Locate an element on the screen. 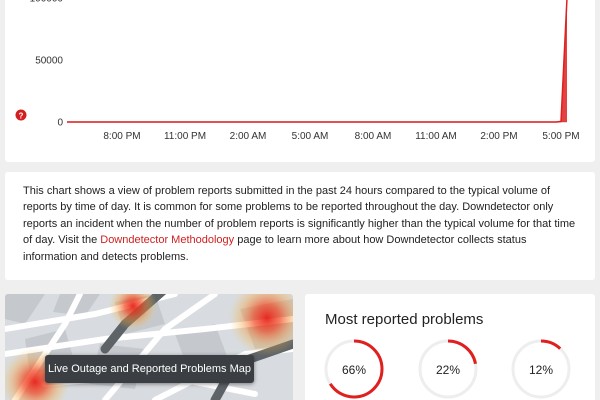 This screenshot has height=400, width=600. x-tick-label: 8:00 AM is located at coordinates (373, 136).